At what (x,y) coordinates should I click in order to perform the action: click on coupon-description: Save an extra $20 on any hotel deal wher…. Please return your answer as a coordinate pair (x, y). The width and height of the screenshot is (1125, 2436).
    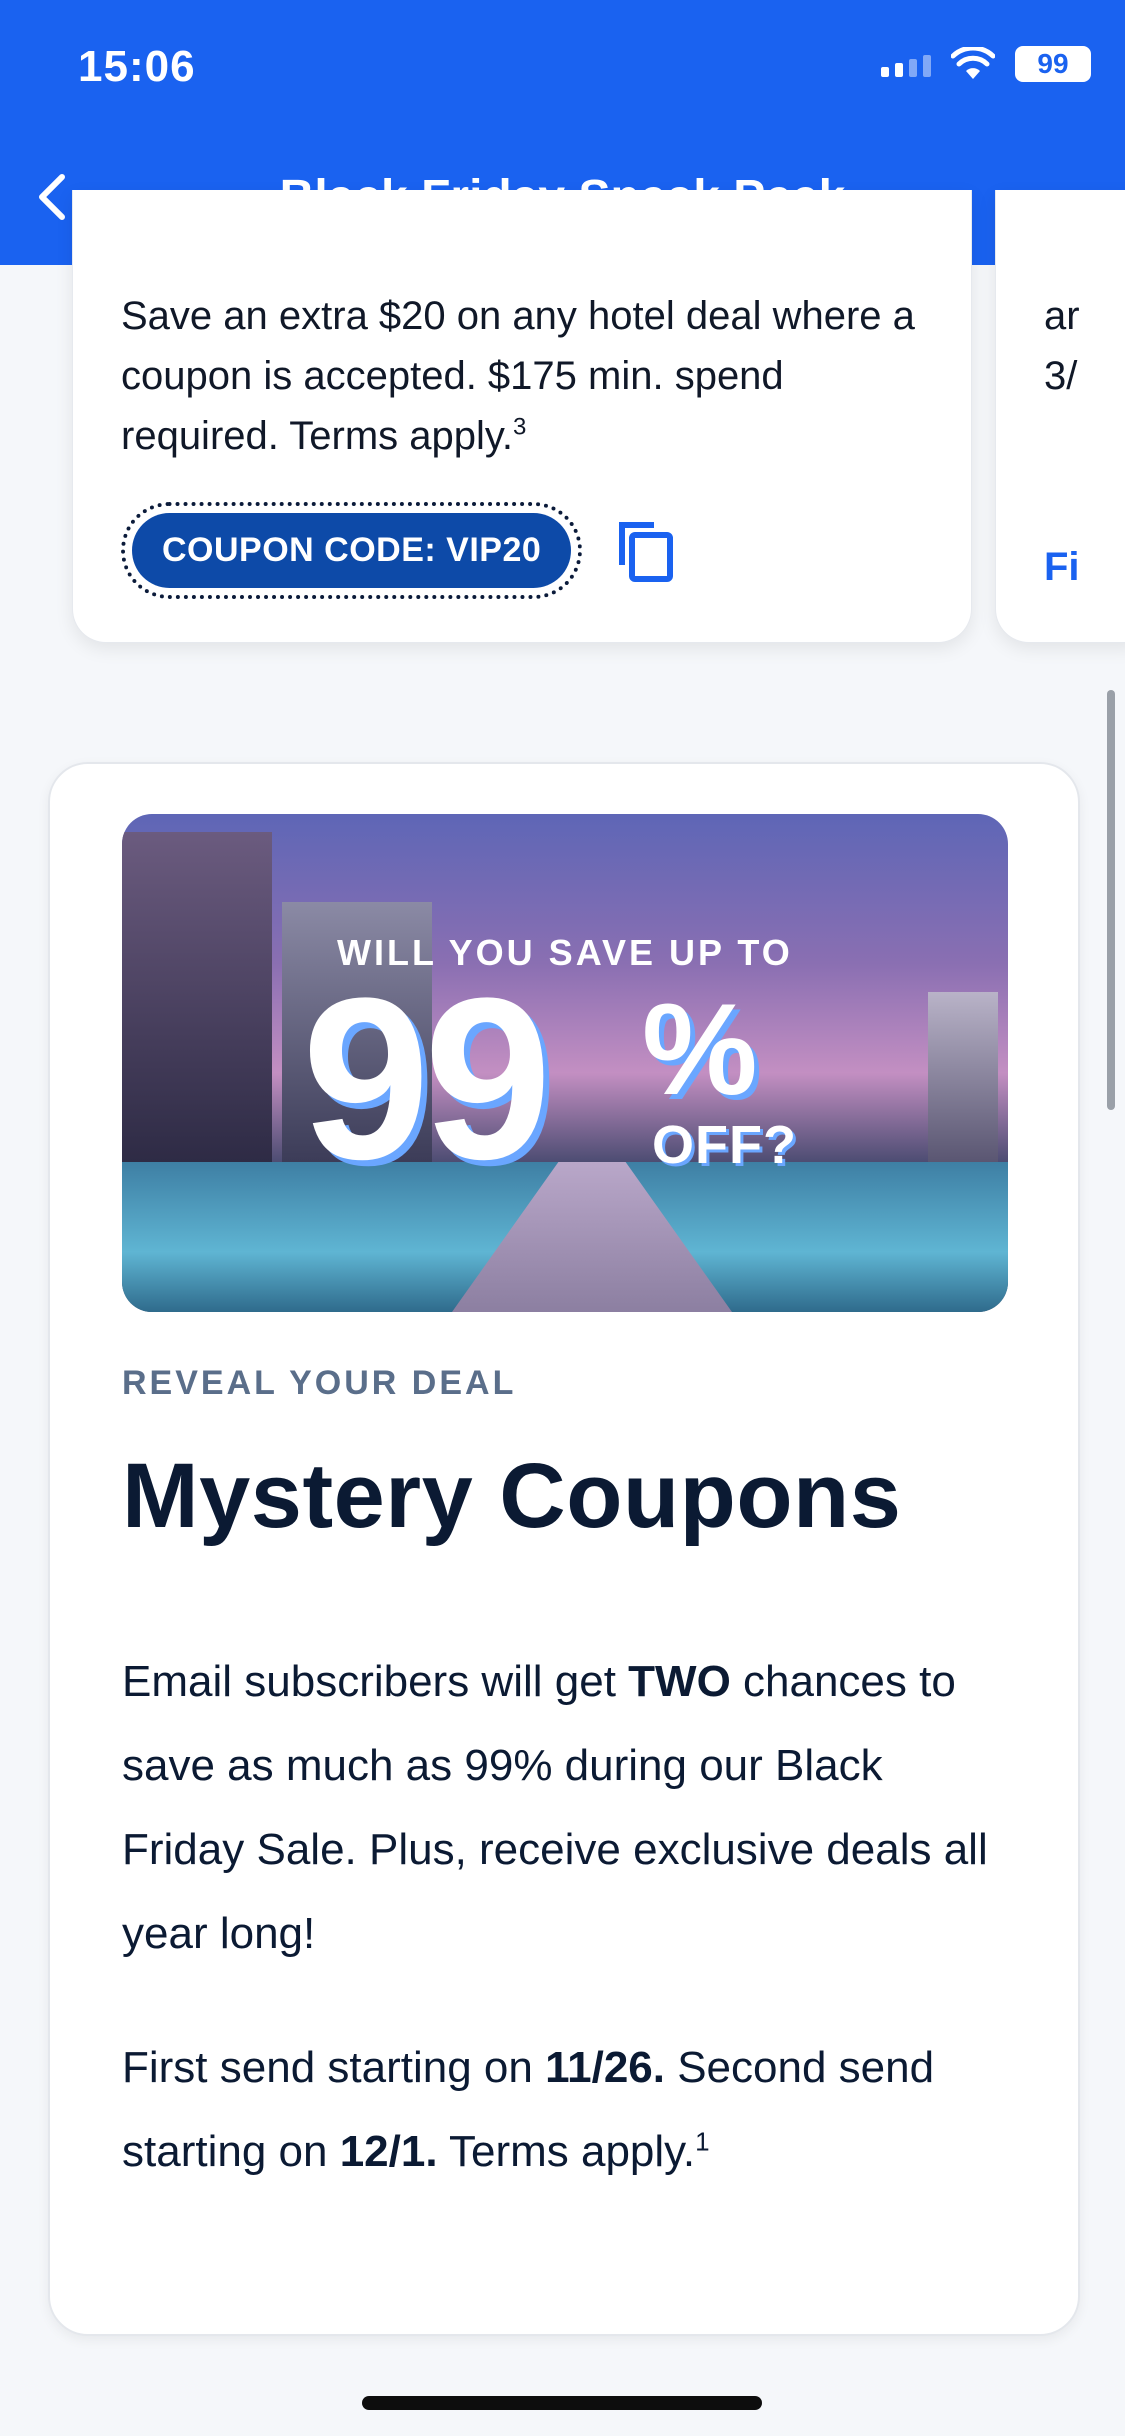
    Looking at the image, I should click on (521, 376).